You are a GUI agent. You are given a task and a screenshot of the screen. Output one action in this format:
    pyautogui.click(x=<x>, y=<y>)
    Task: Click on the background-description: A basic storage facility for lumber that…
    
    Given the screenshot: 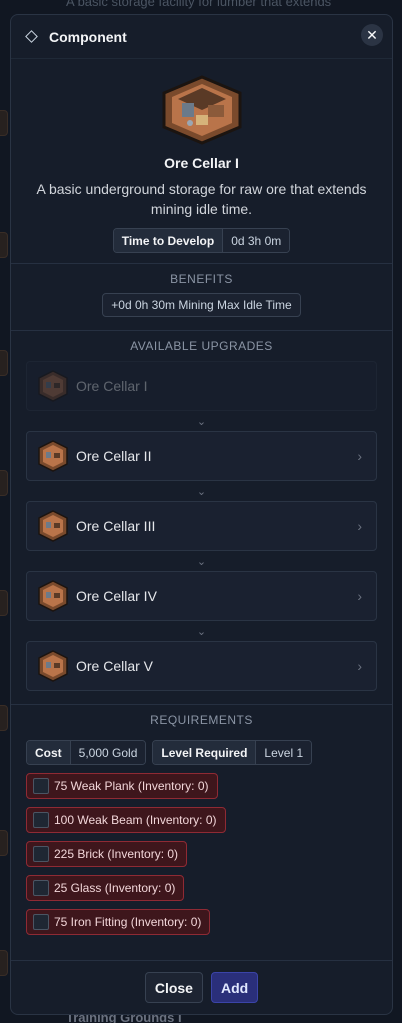 What is the action you would take?
    pyautogui.click(x=199, y=4)
    